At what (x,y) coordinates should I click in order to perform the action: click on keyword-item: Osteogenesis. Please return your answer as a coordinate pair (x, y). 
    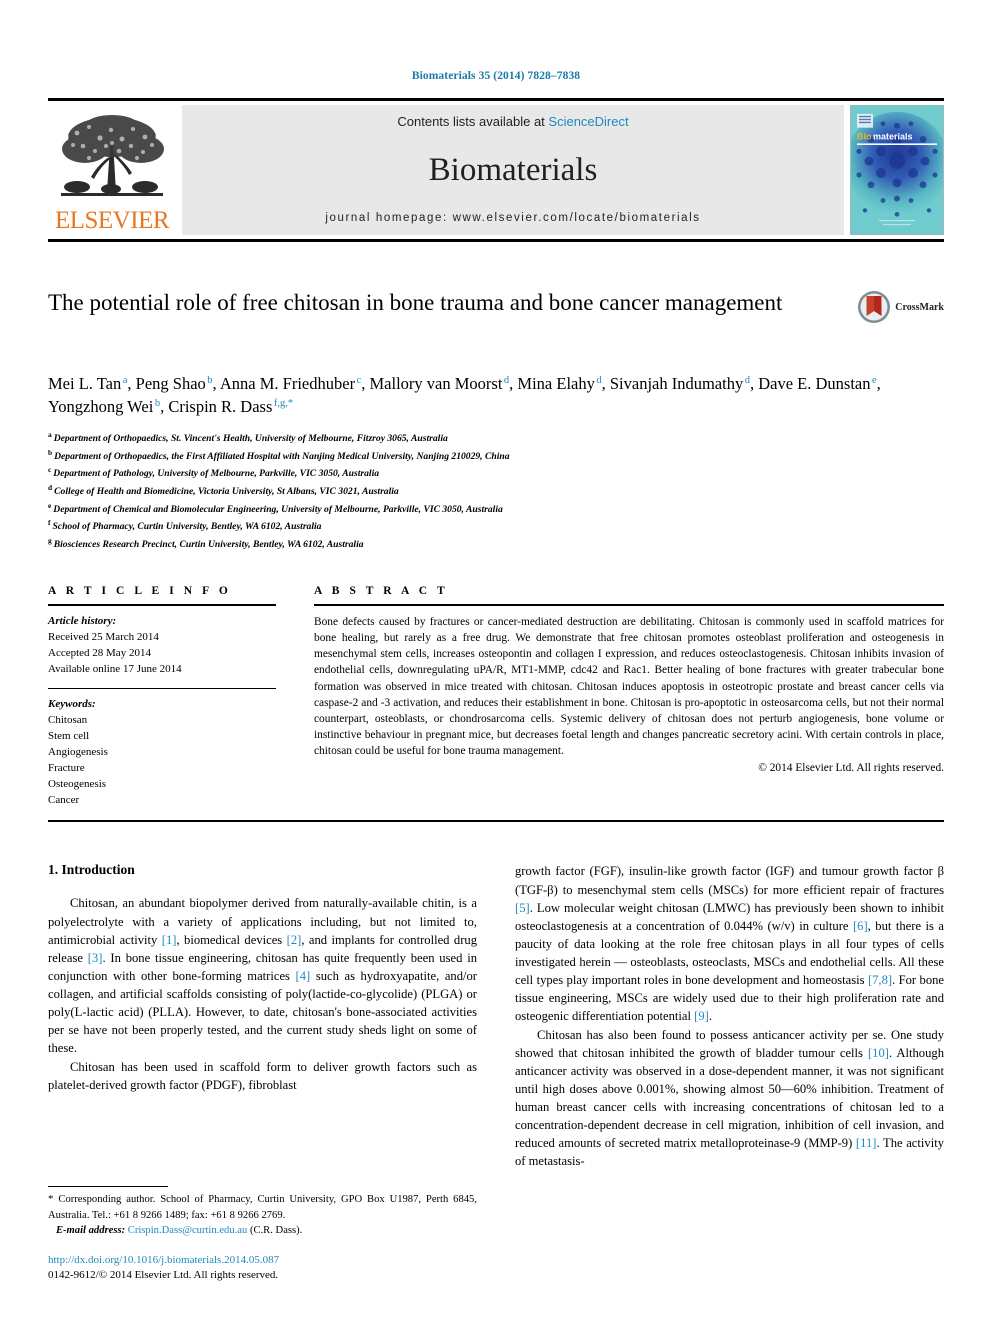
    Looking at the image, I should click on (77, 784).